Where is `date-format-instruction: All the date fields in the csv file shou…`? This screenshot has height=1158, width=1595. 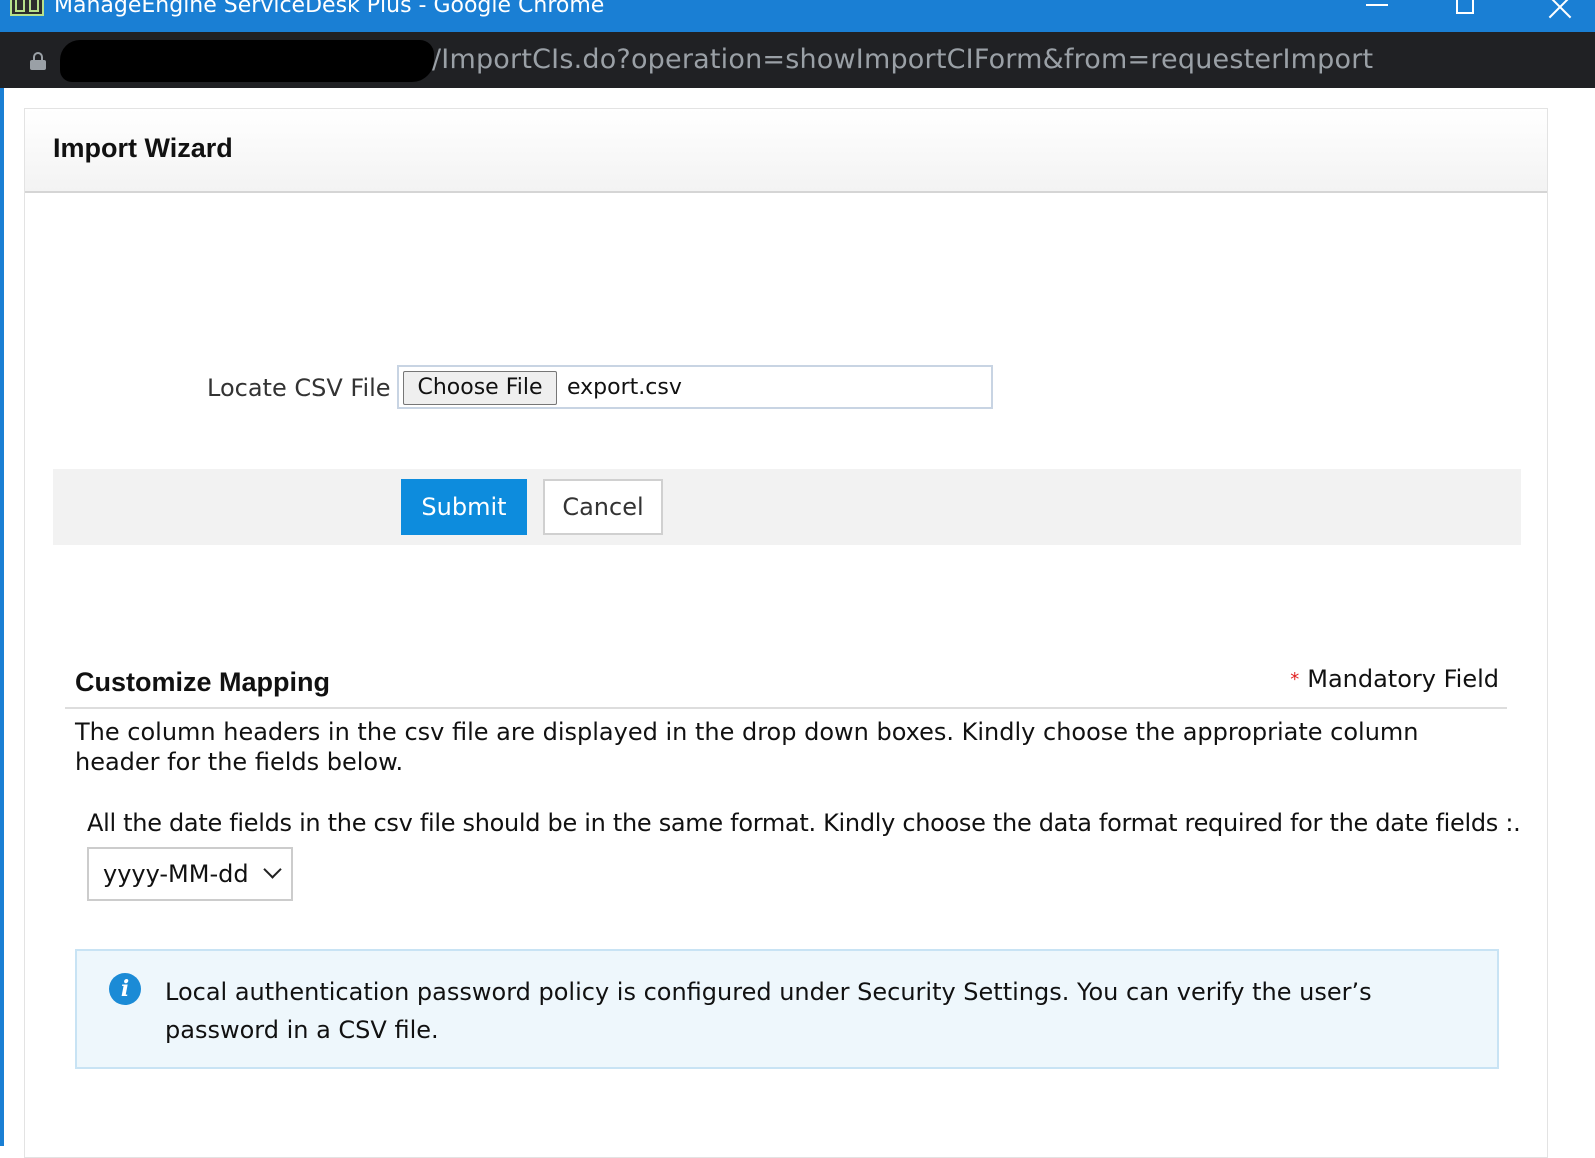 date-format-instruction: All the date fields in the csv file shou… is located at coordinates (804, 823).